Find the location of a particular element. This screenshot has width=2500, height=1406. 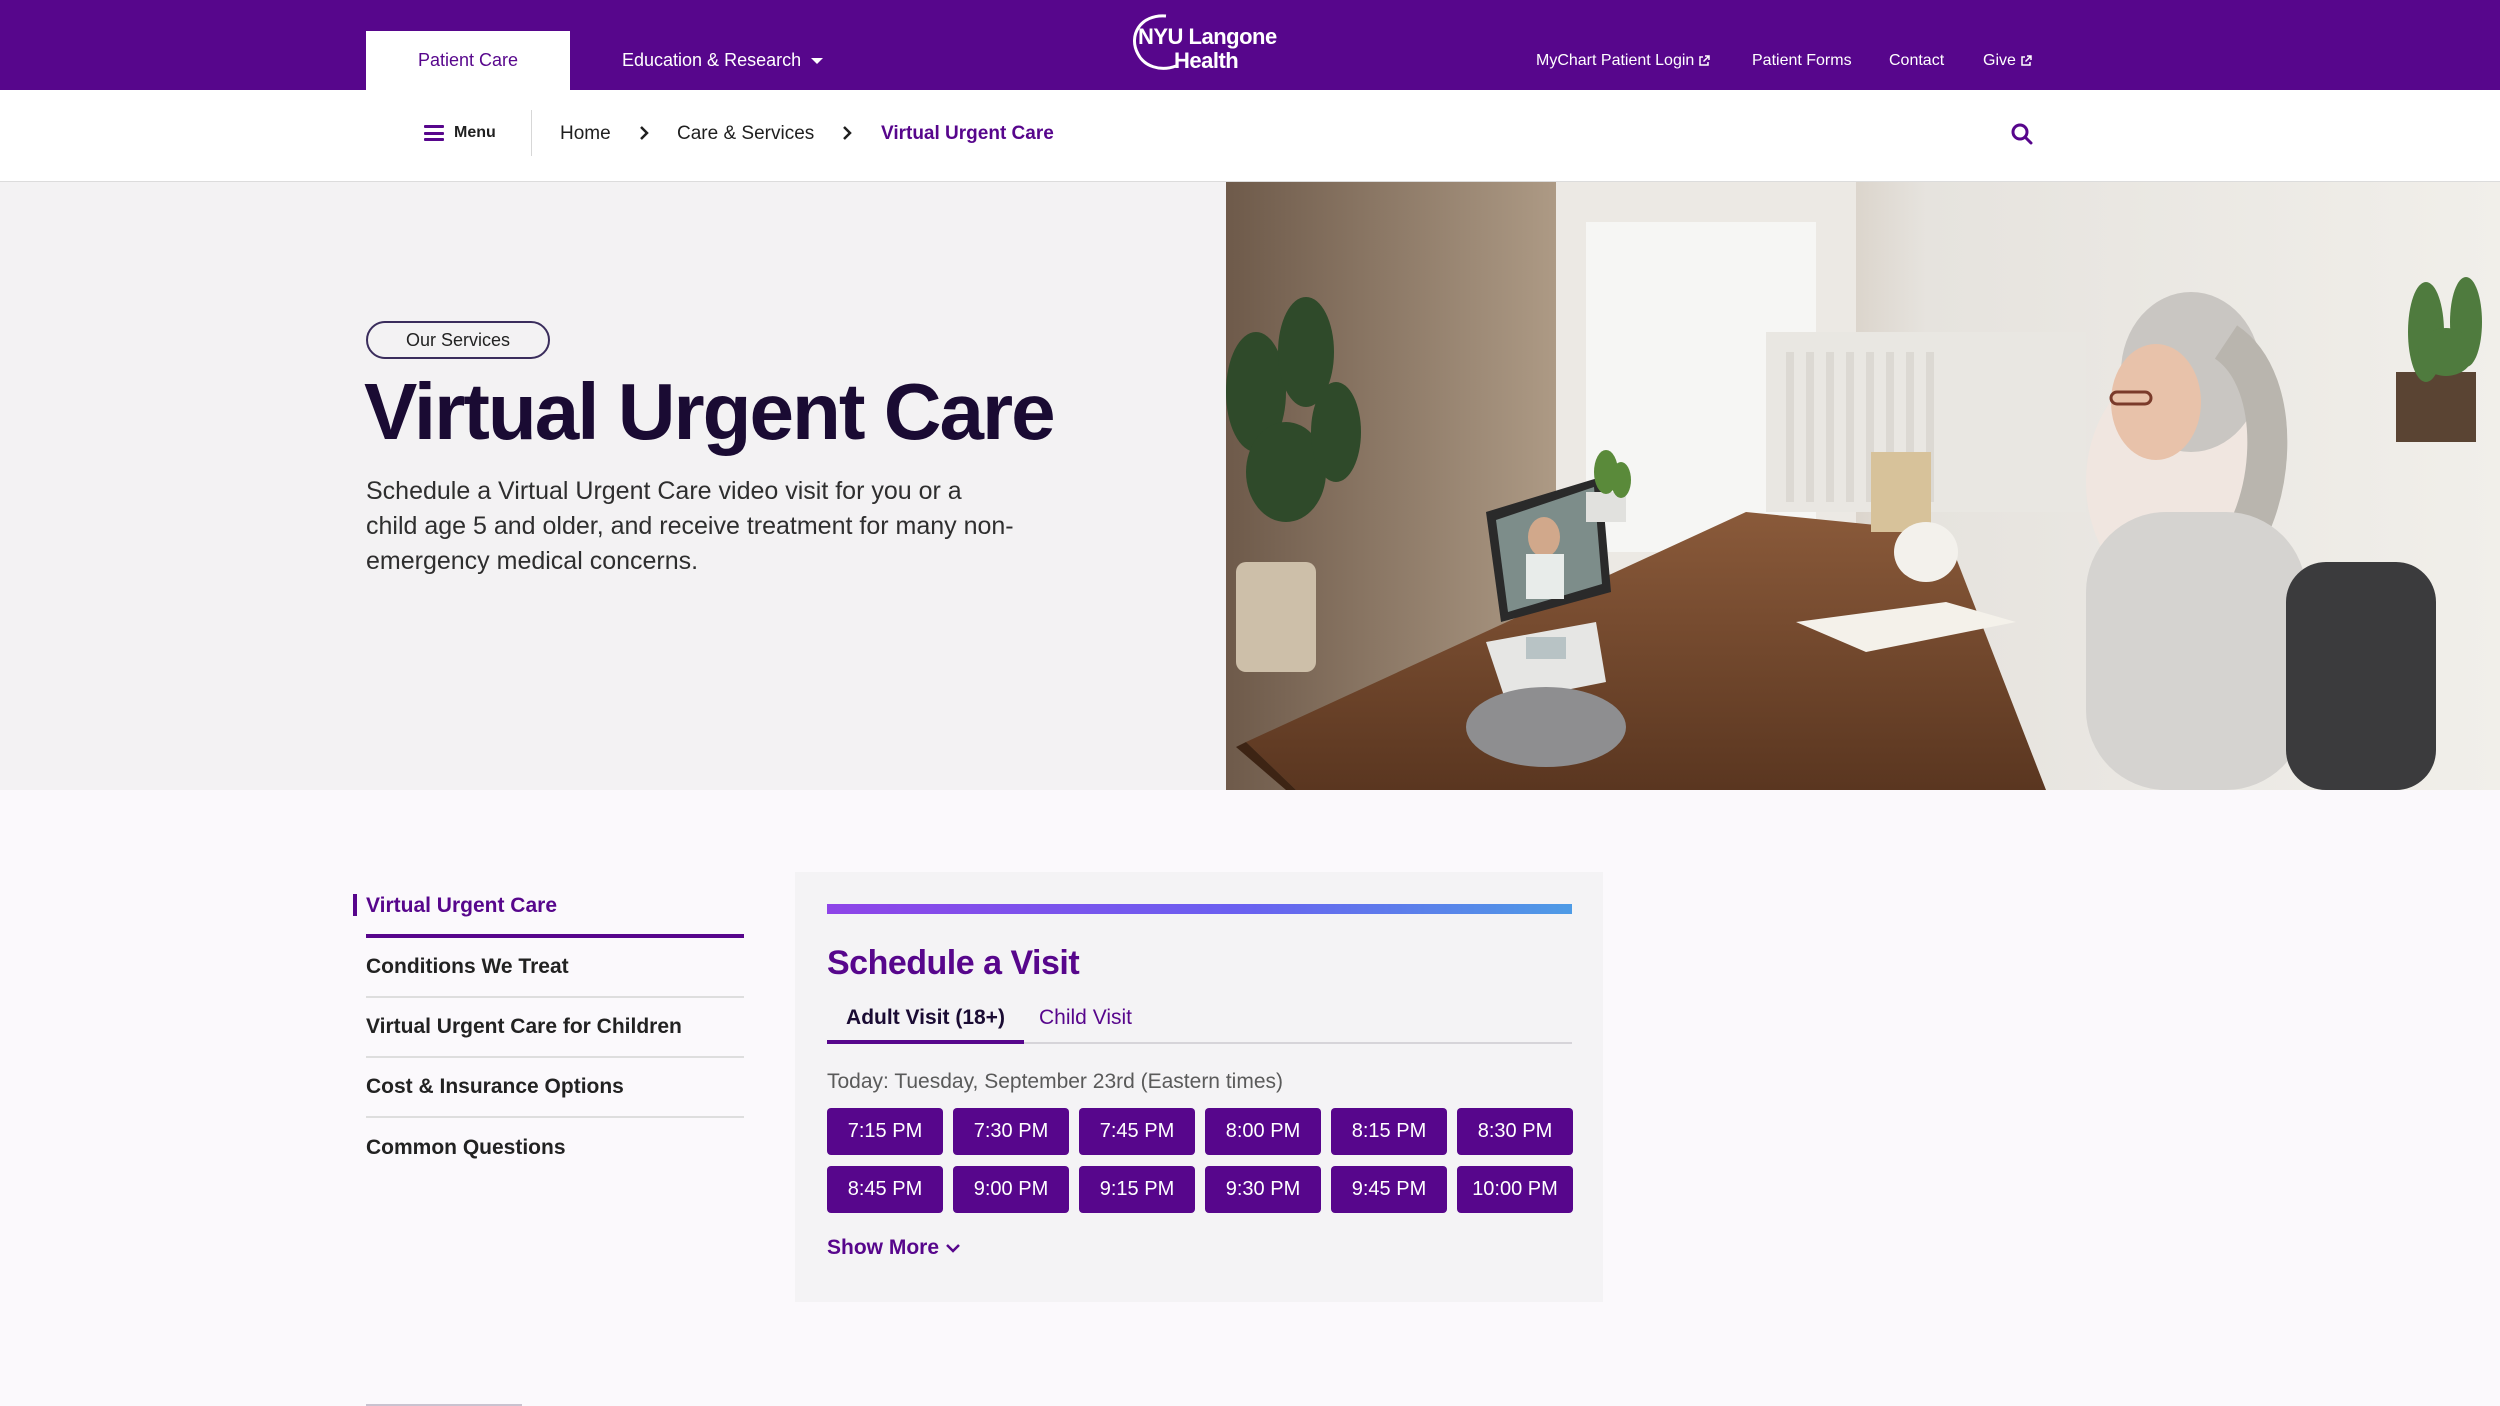

gradient-accent-bar is located at coordinates (1199, 909).